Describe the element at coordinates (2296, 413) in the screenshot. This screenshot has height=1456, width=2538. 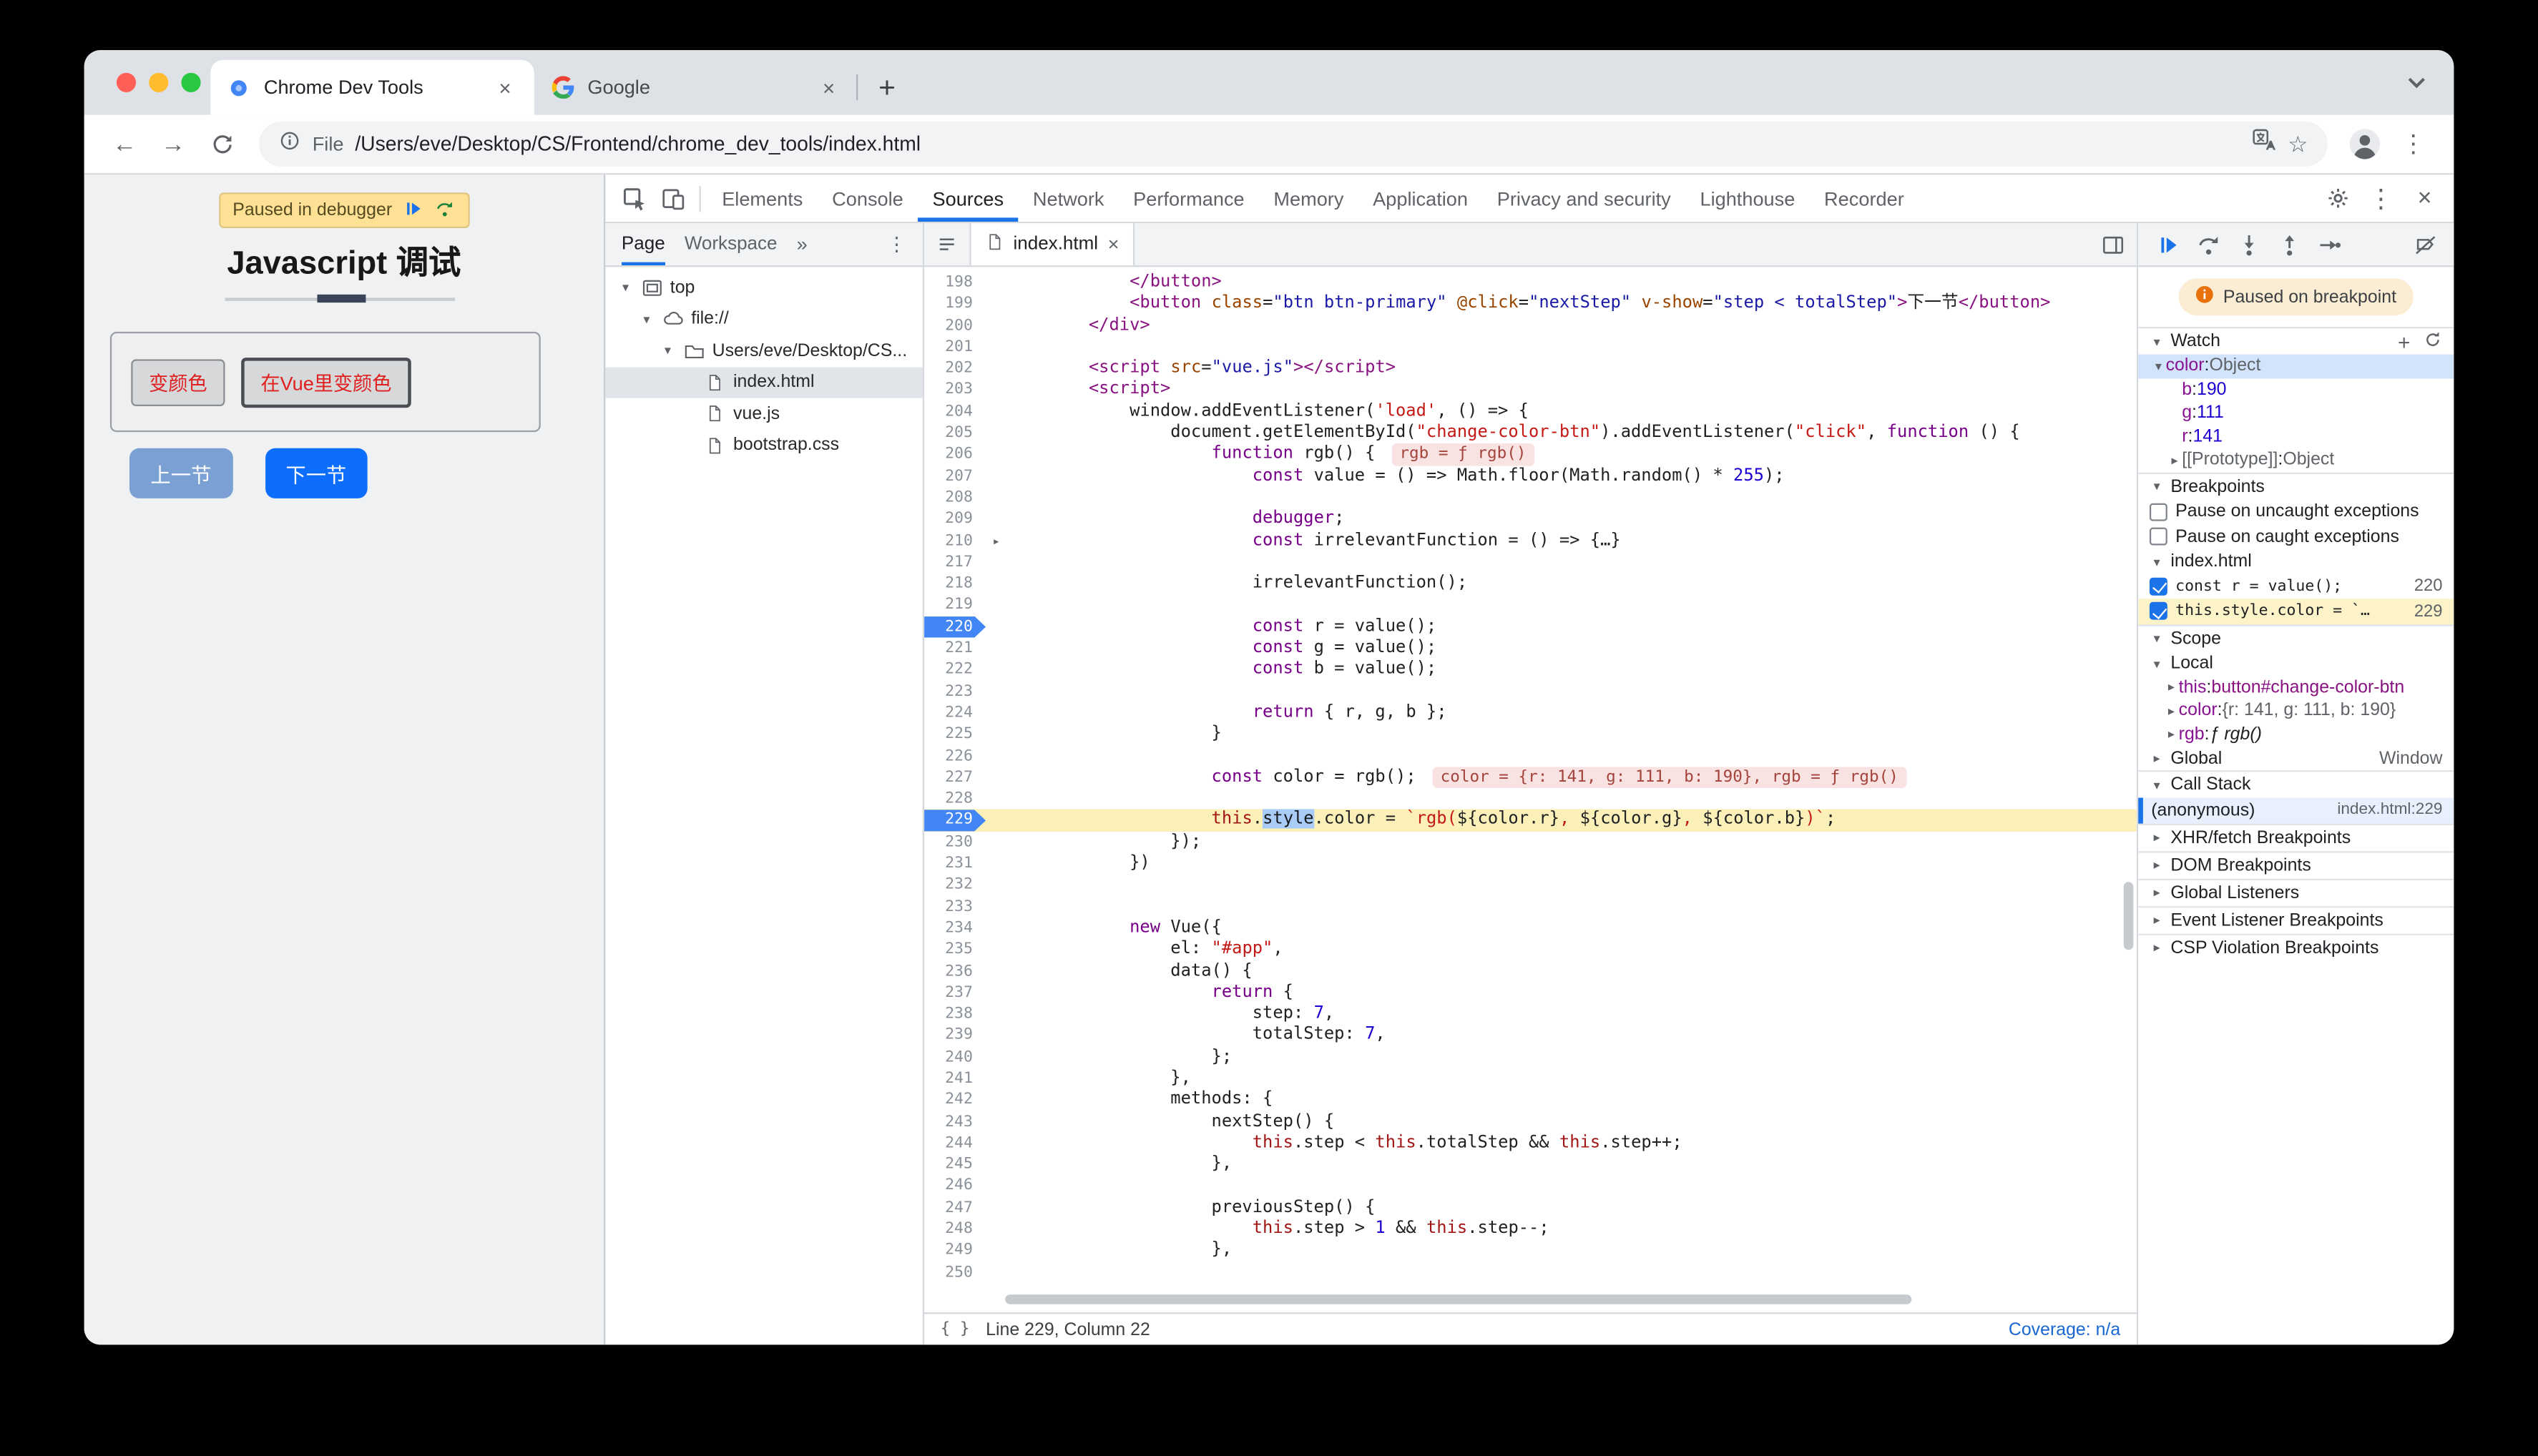
I see `watch-row: g: 111` at that location.